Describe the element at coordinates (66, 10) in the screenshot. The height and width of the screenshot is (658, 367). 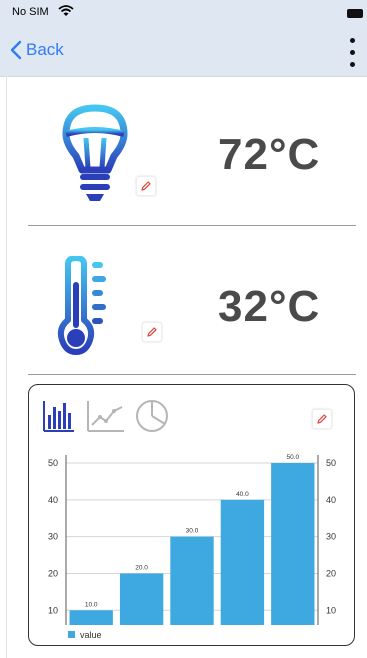
I see `wifi-icon` at that location.